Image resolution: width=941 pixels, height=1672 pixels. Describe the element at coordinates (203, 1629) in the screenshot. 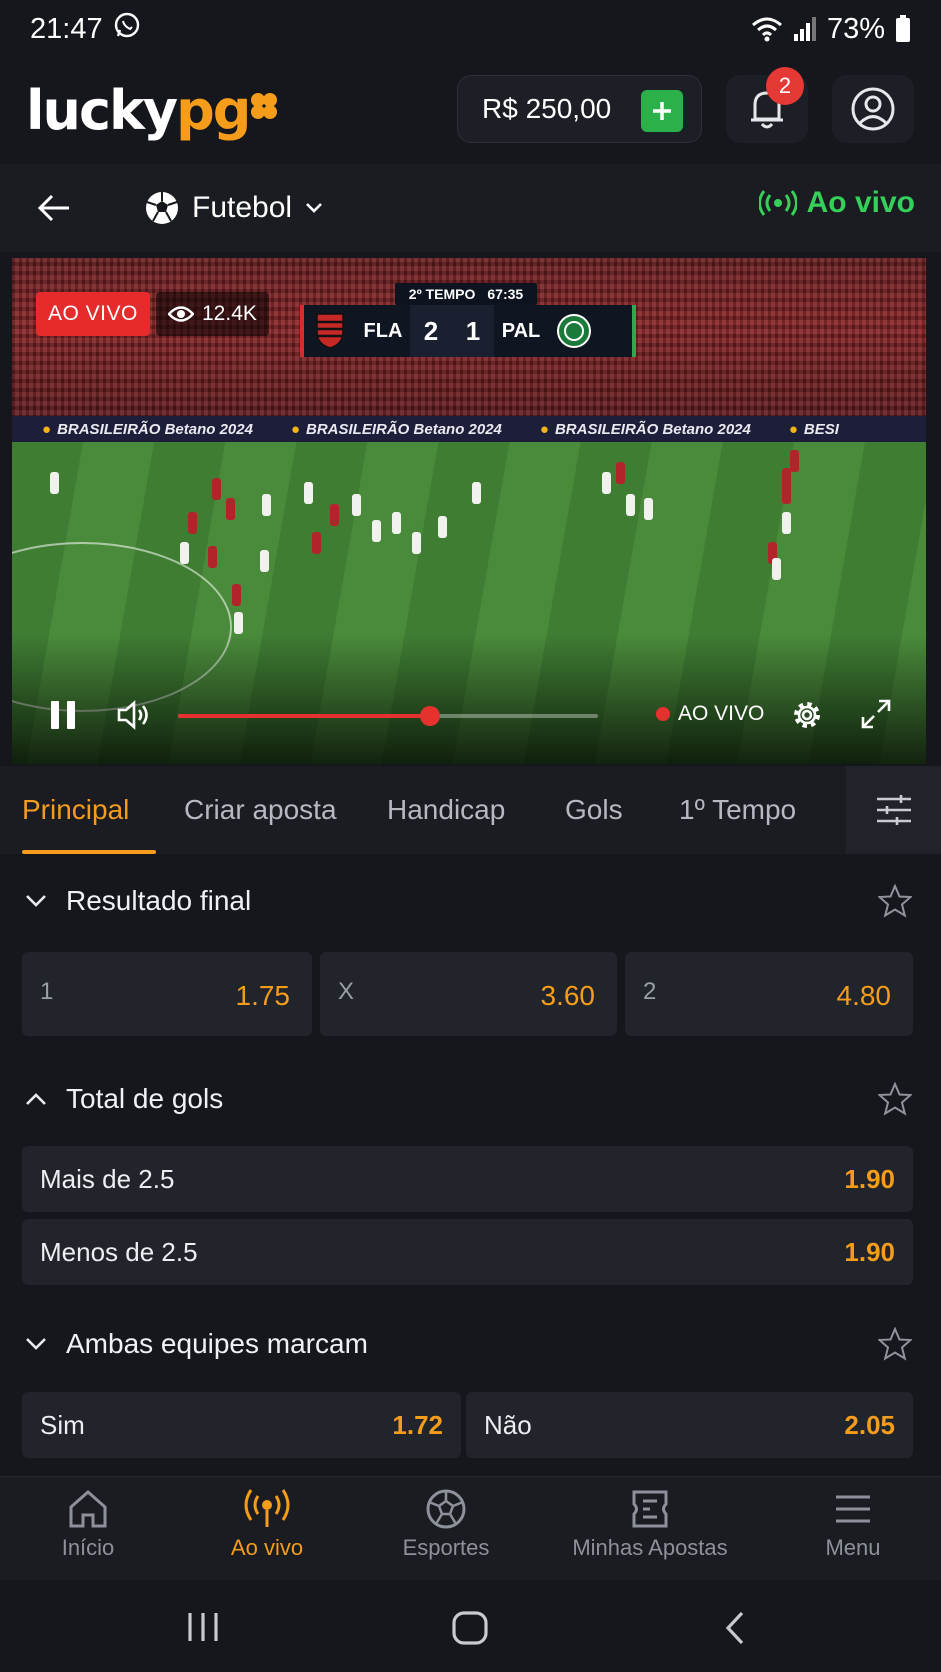

I see `recents-icon` at that location.